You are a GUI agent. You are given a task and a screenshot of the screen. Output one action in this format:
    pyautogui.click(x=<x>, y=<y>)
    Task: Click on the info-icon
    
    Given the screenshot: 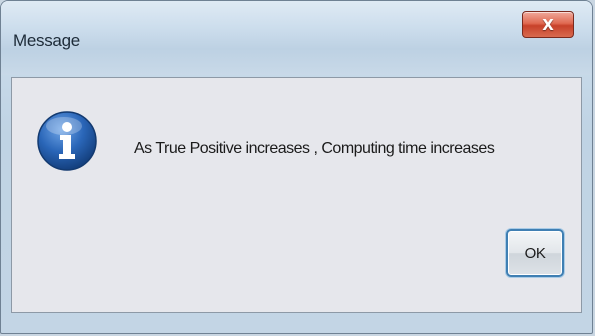 What is the action you would take?
    pyautogui.click(x=67, y=141)
    